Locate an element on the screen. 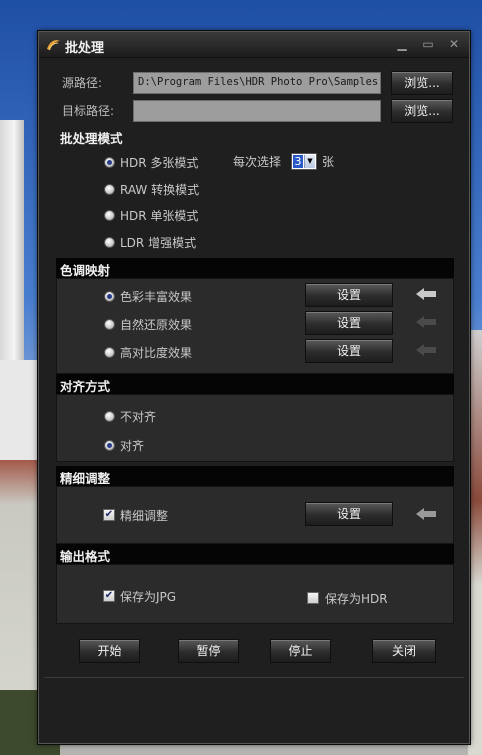 The width and height of the screenshot is (482, 755). fine-tune-settings-button: 设置 is located at coordinates (349, 514).